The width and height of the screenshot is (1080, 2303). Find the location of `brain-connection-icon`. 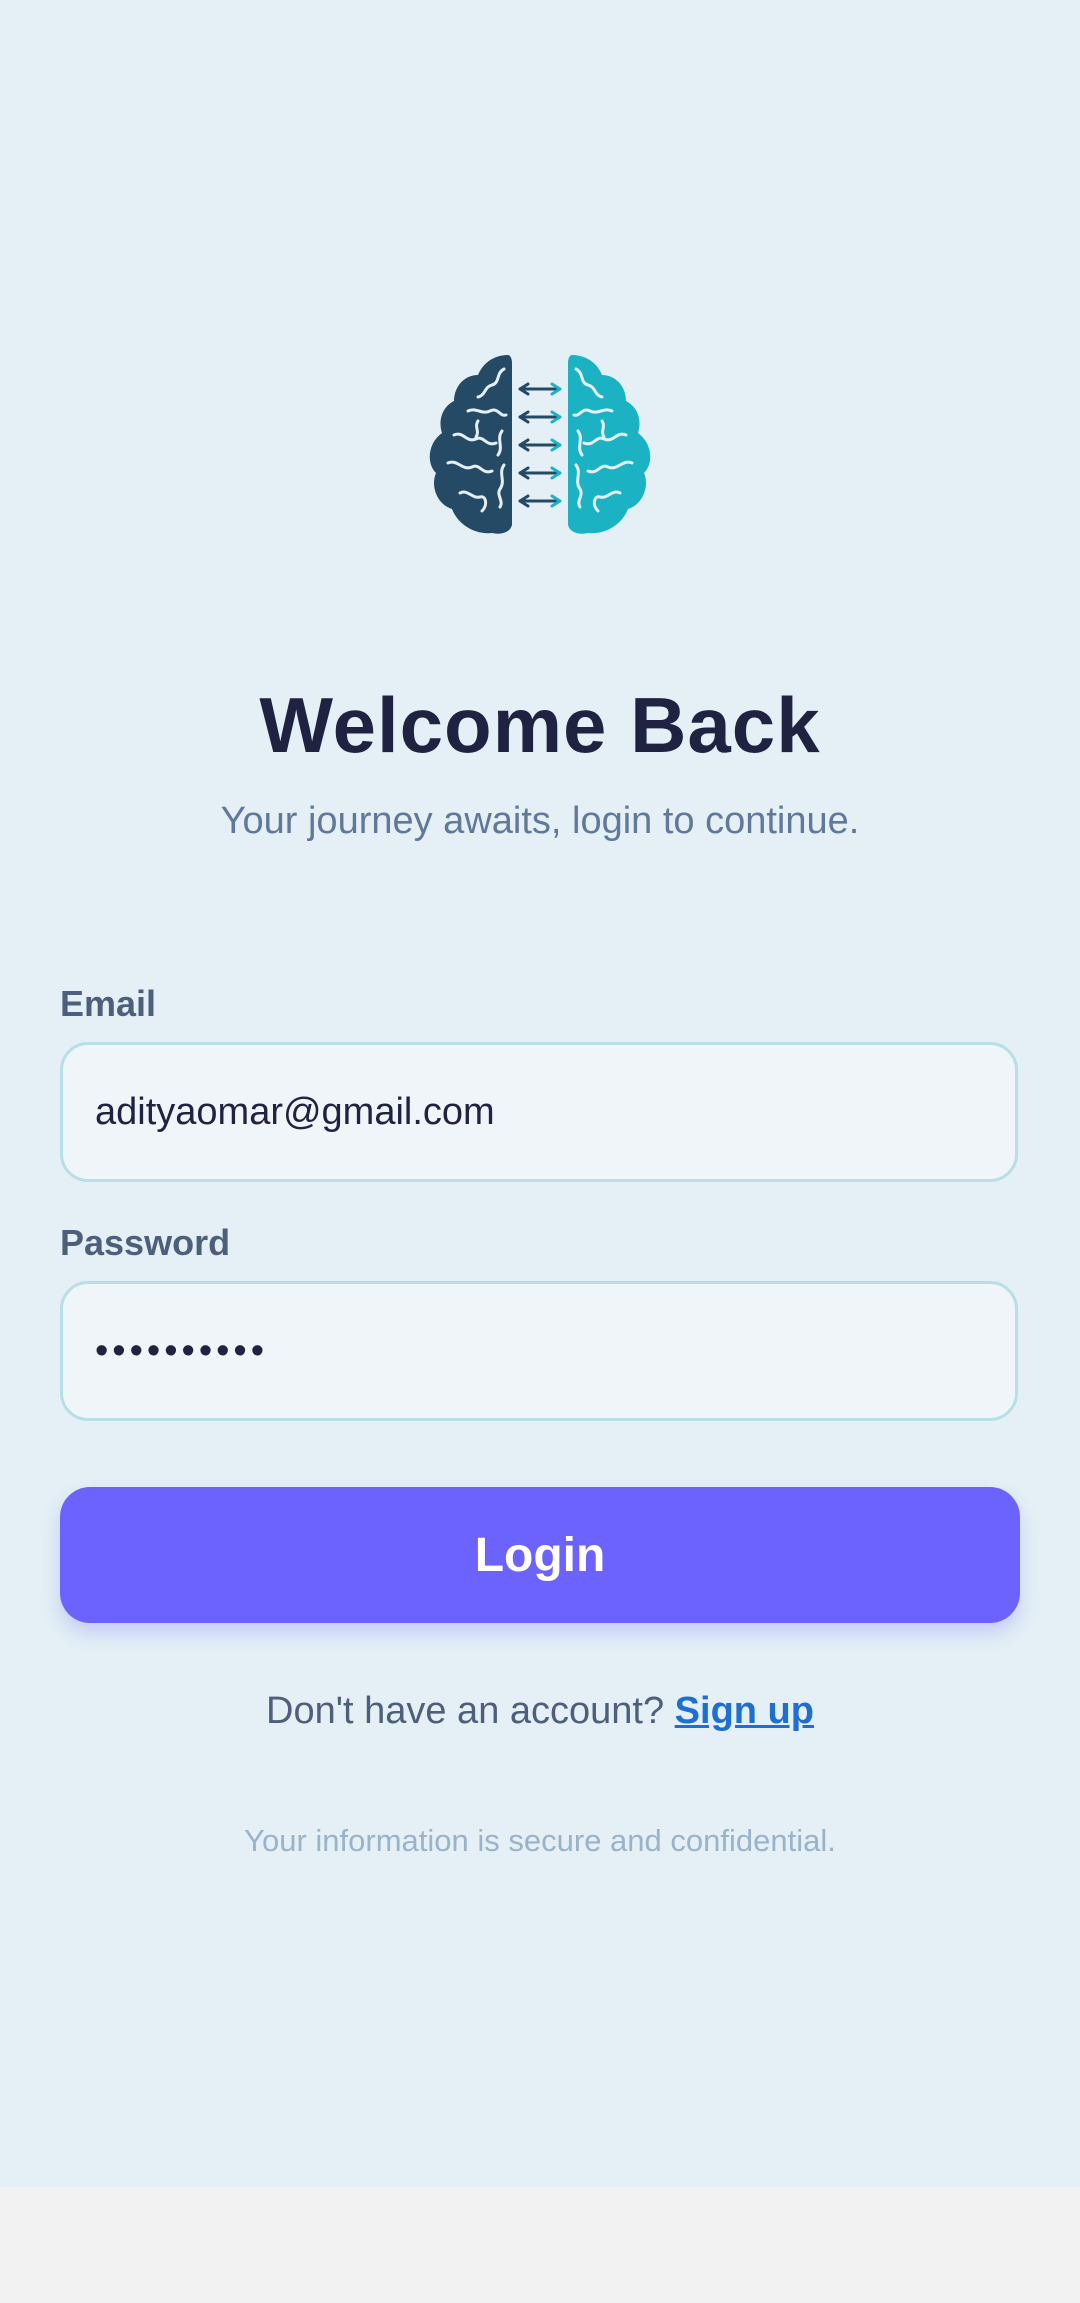

brain-connection-icon is located at coordinates (540, 445).